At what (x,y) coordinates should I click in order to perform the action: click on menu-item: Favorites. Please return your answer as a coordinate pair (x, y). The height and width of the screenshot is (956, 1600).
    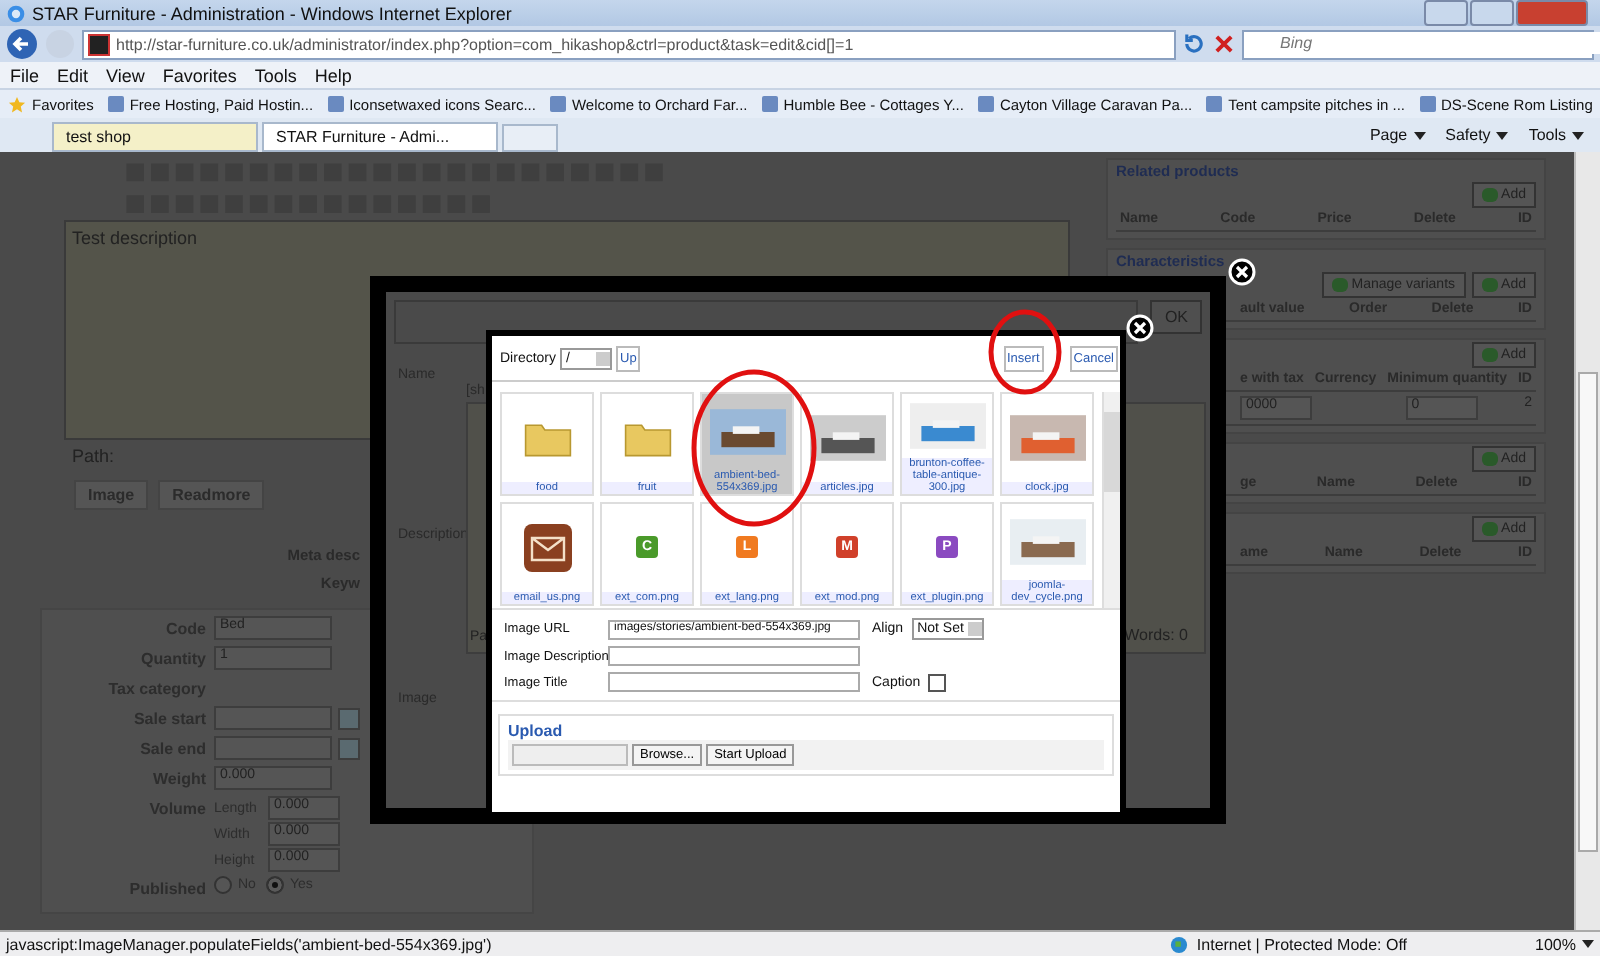
    Looking at the image, I should click on (199, 75).